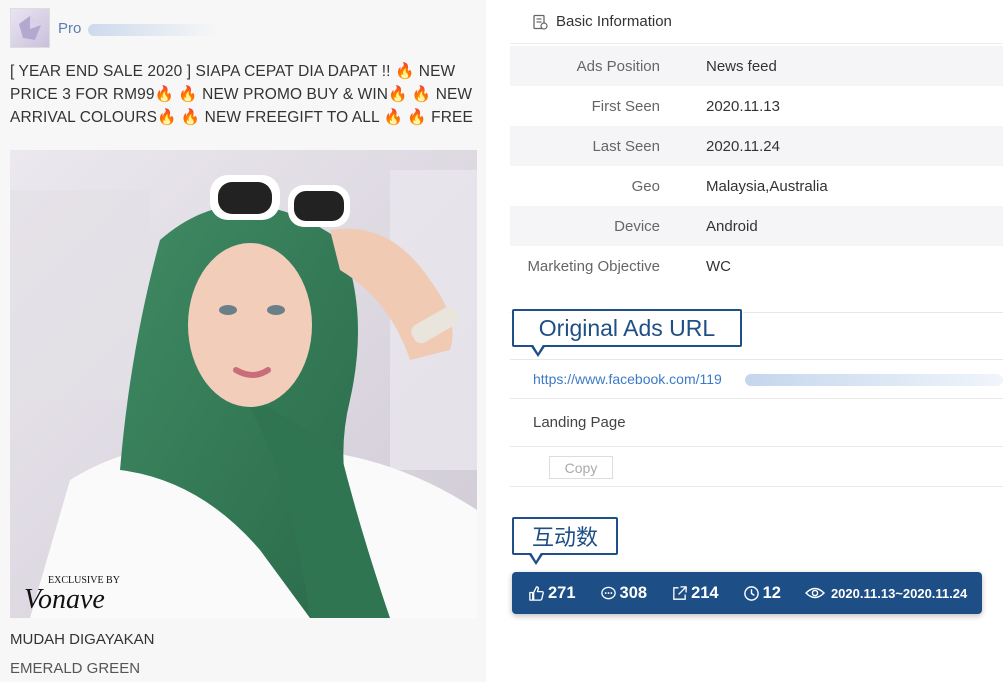 This screenshot has width=1003, height=682. I want to click on info-key: Geo, so click(645, 186).